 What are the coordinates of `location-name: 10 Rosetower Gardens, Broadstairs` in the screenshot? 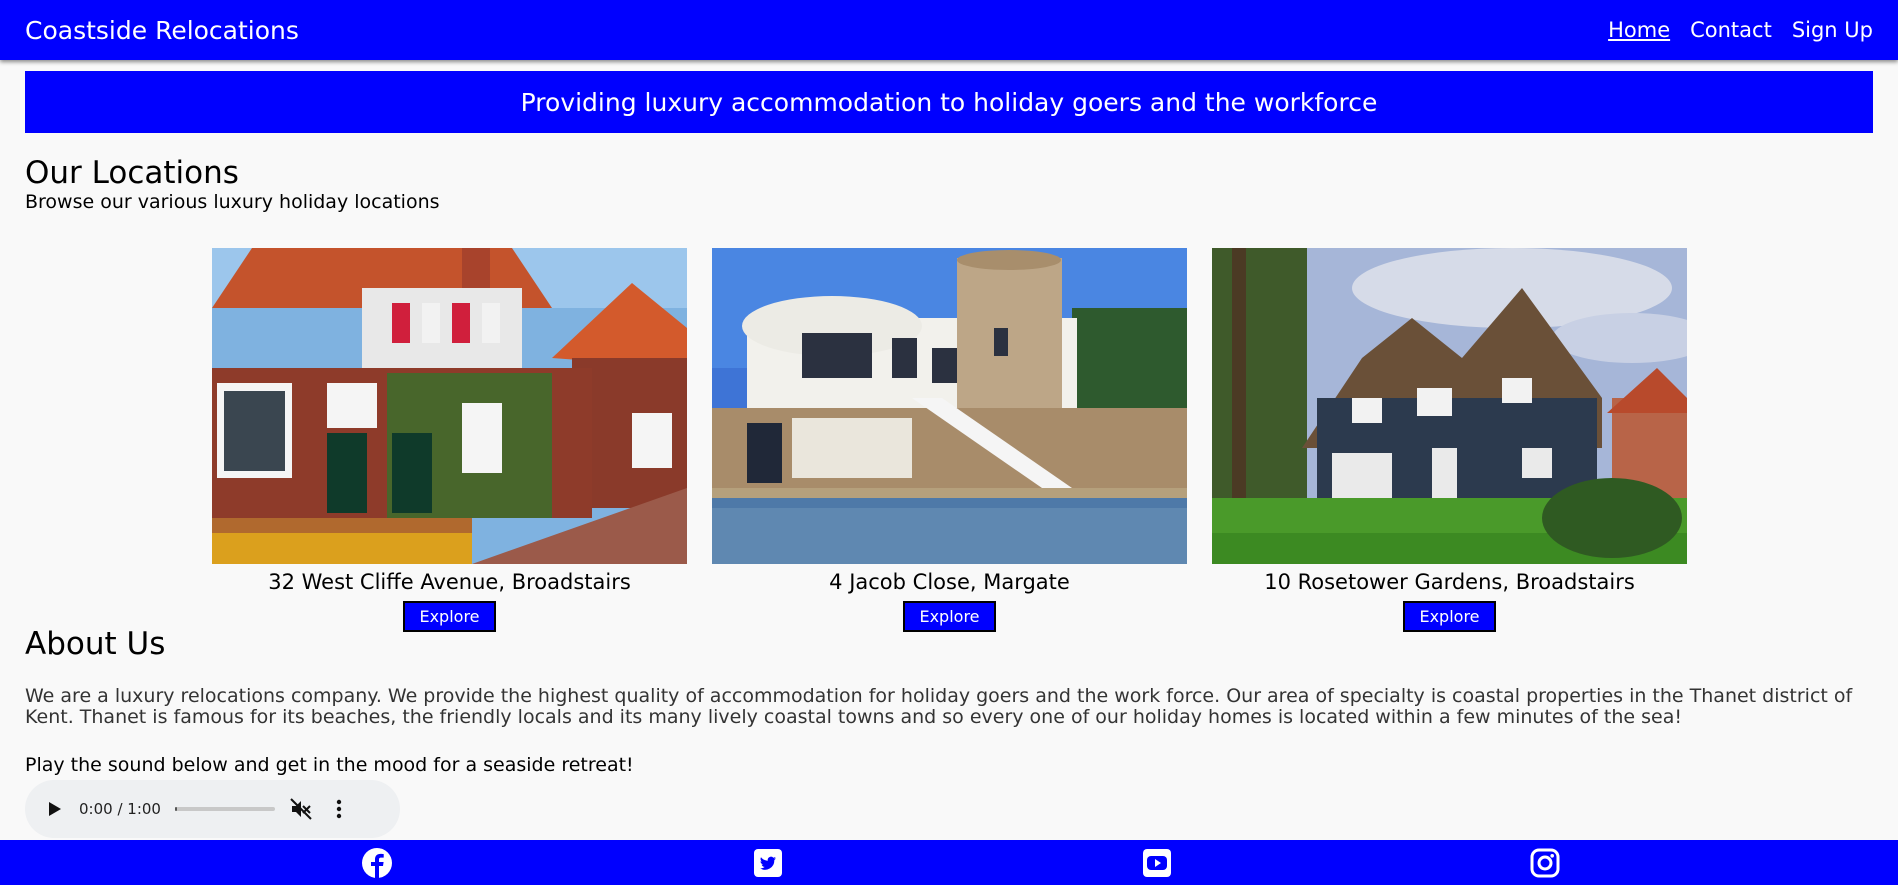 It's located at (1449, 582).